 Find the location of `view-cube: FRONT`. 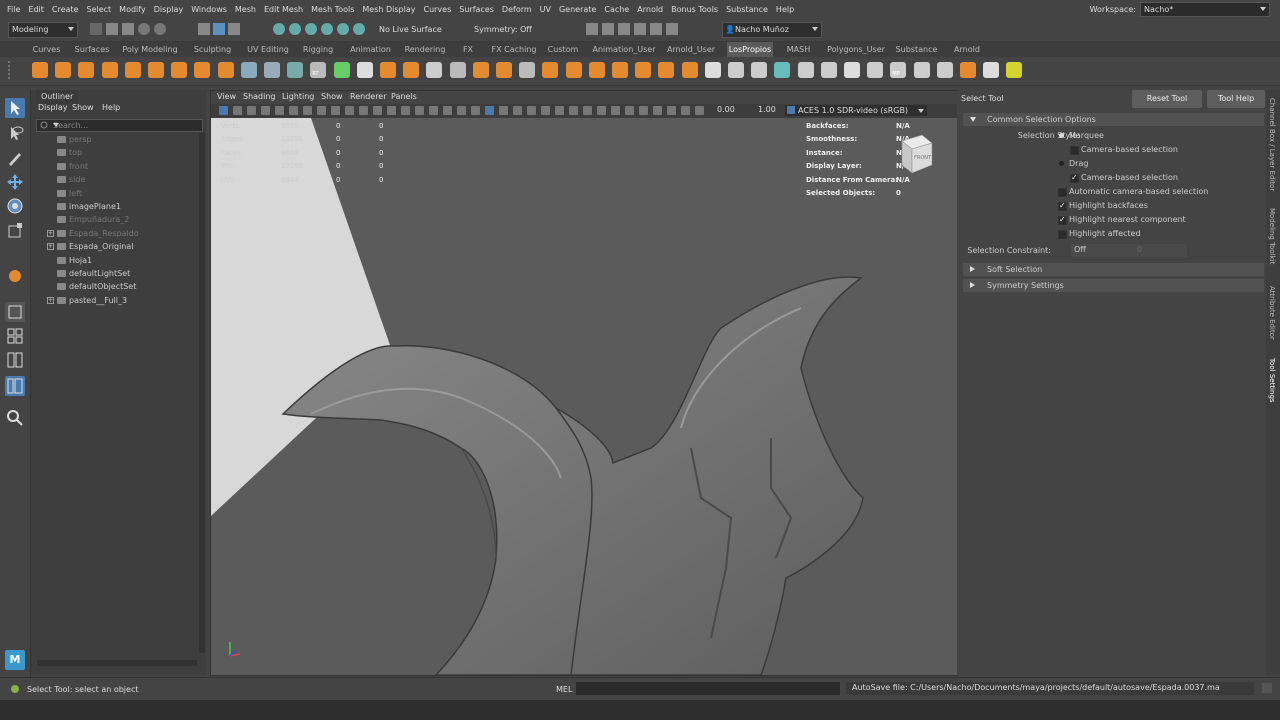

view-cube: FRONT is located at coordinates (914, 153).